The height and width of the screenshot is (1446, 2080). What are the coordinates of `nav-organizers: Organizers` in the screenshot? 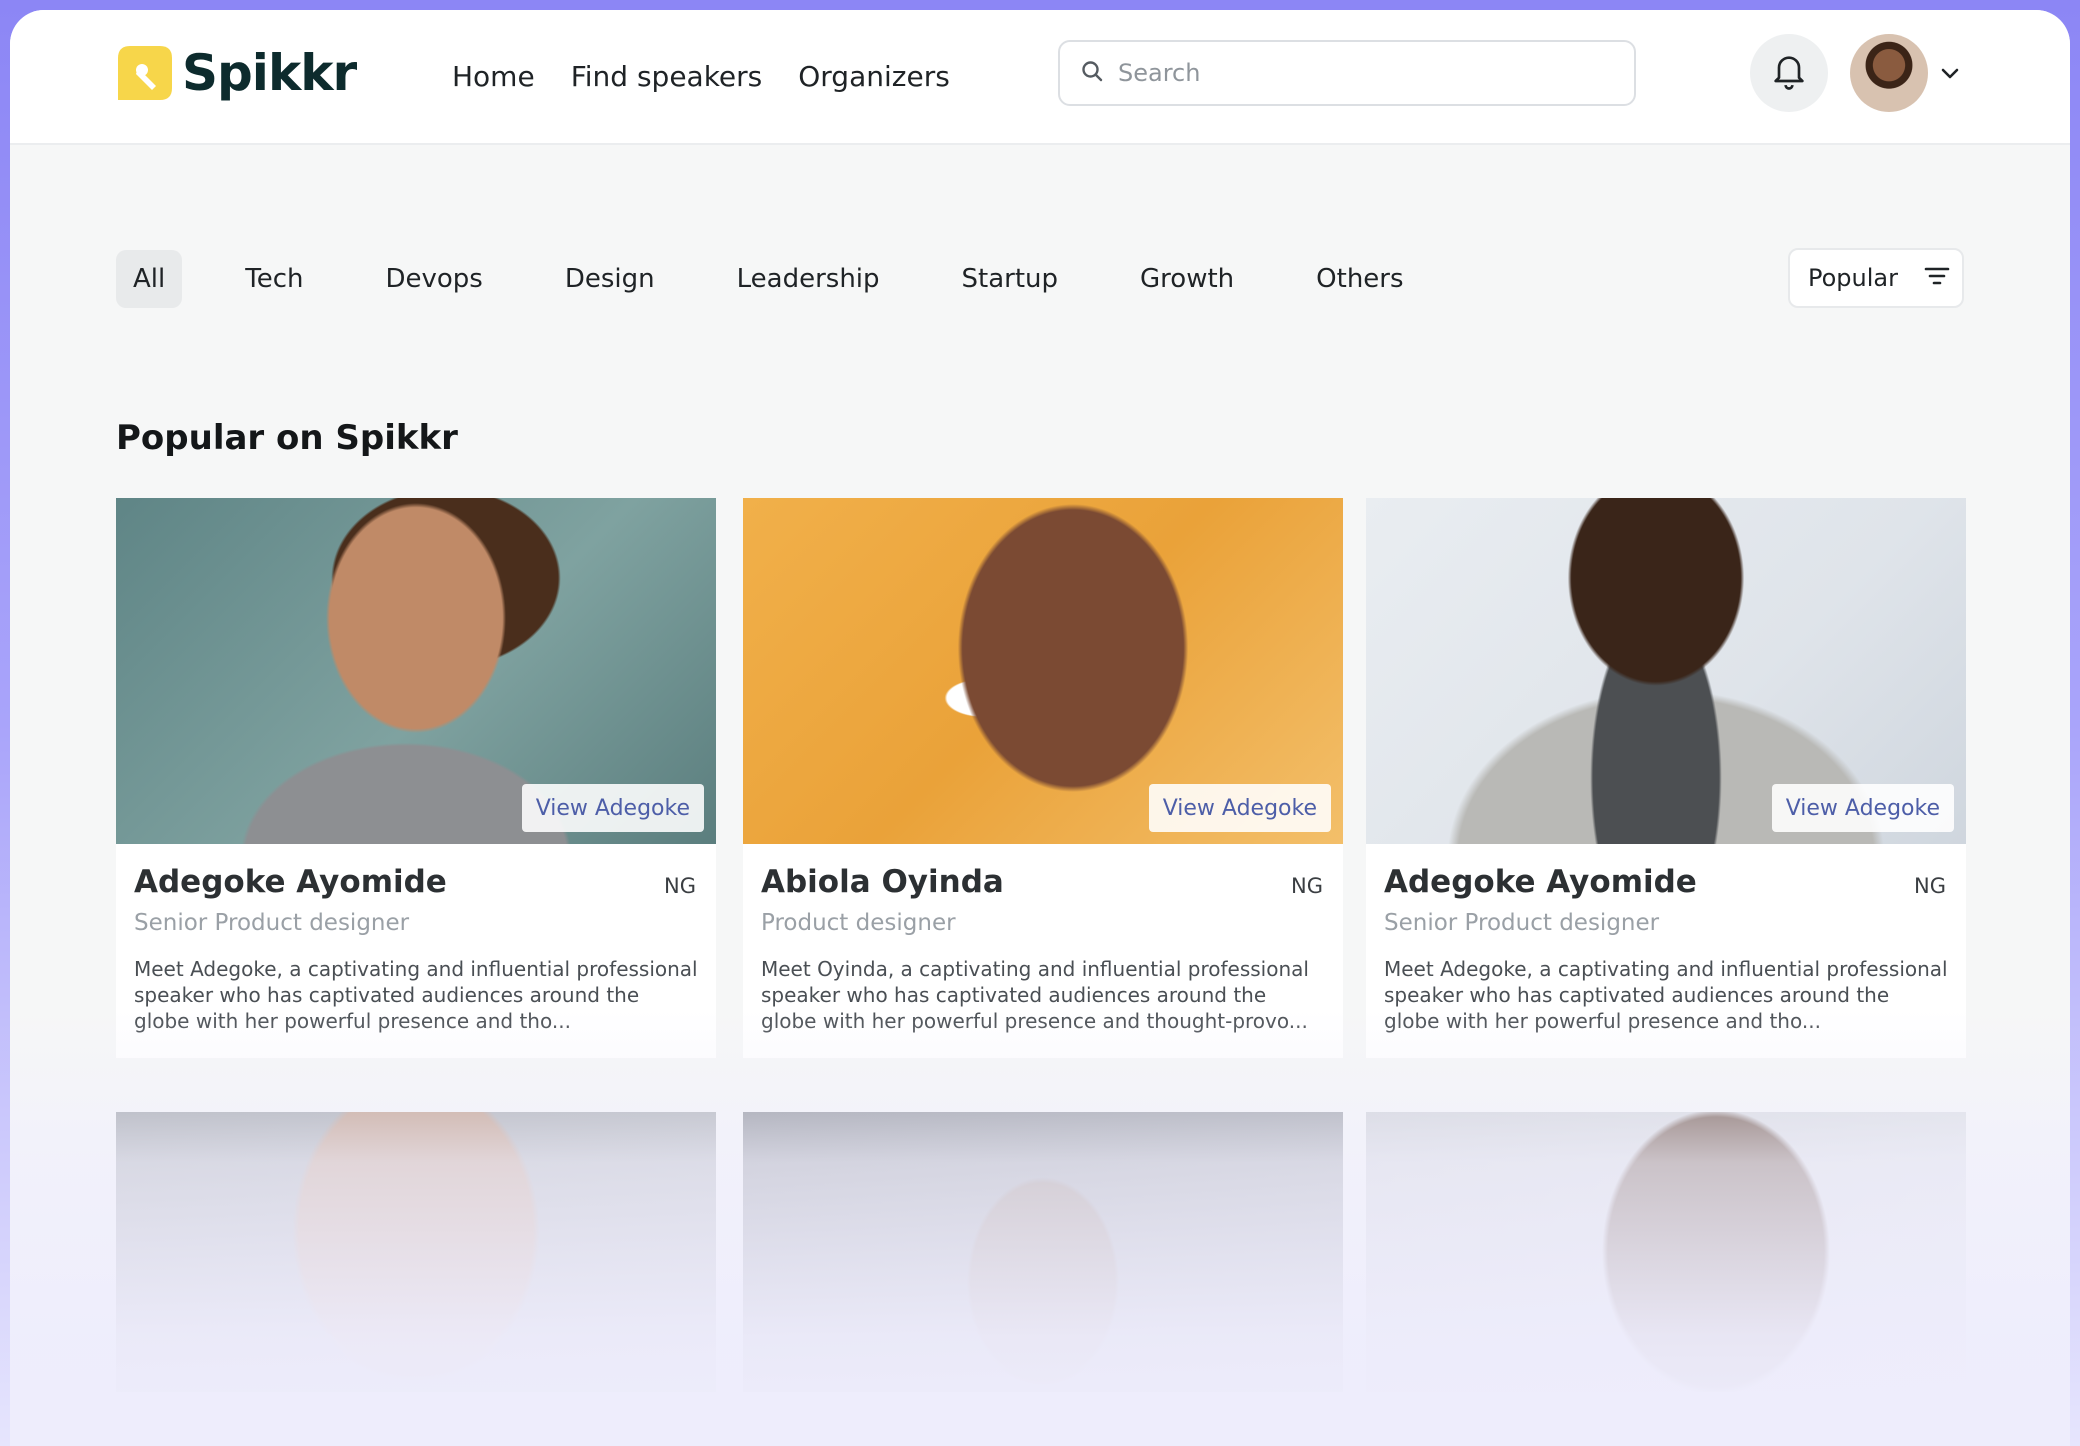 It's located at (874, 76).